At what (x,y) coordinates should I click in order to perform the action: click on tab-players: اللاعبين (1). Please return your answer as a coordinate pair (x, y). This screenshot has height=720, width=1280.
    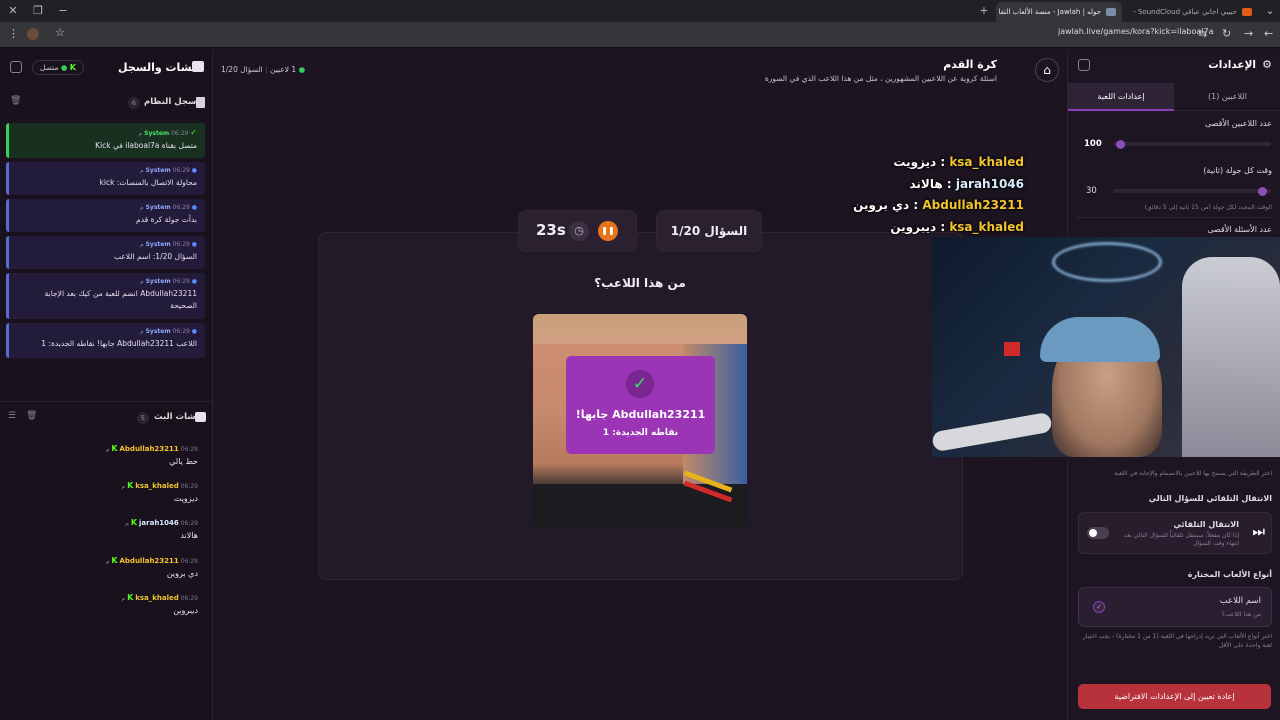
    Looking at the image, I should click on (1227, 97).